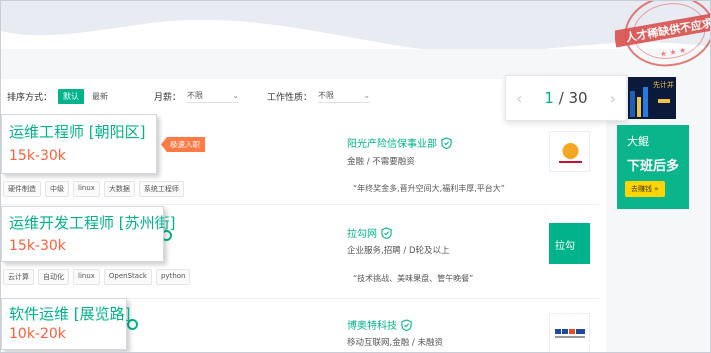 Image resolution: width=711 pixels, height=353 pixels. Describe the element at coordinates (92, 222) in the screenshot. I see `job-title: 运维开发工程师 [苏州街]` at that location.